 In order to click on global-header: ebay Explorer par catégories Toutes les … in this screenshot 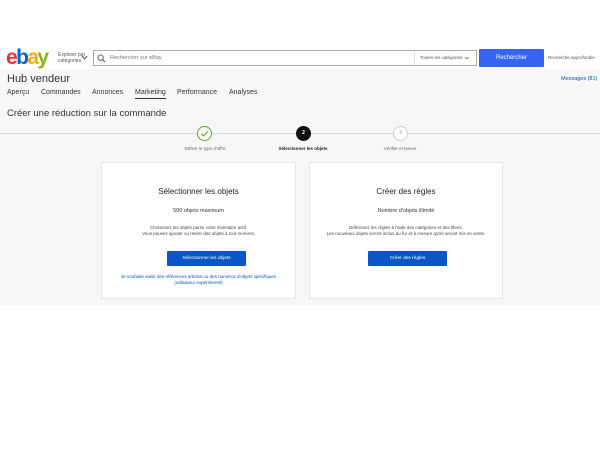, I will do `click(300, 58)`.